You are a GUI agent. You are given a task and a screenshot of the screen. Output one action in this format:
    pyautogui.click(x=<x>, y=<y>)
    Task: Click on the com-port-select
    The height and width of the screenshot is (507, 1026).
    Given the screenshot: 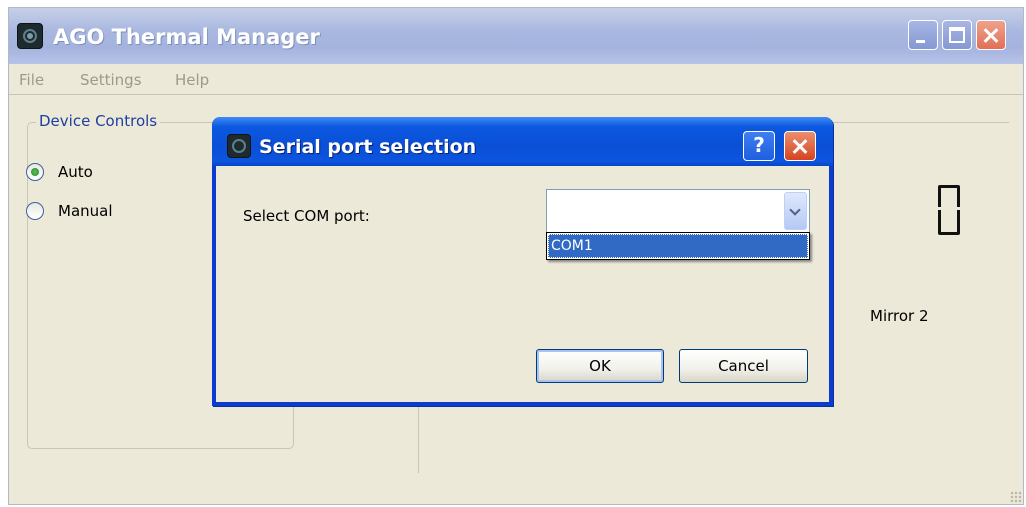 What is the action you would take?
    pyautogui.click(x=678, y=211)
    